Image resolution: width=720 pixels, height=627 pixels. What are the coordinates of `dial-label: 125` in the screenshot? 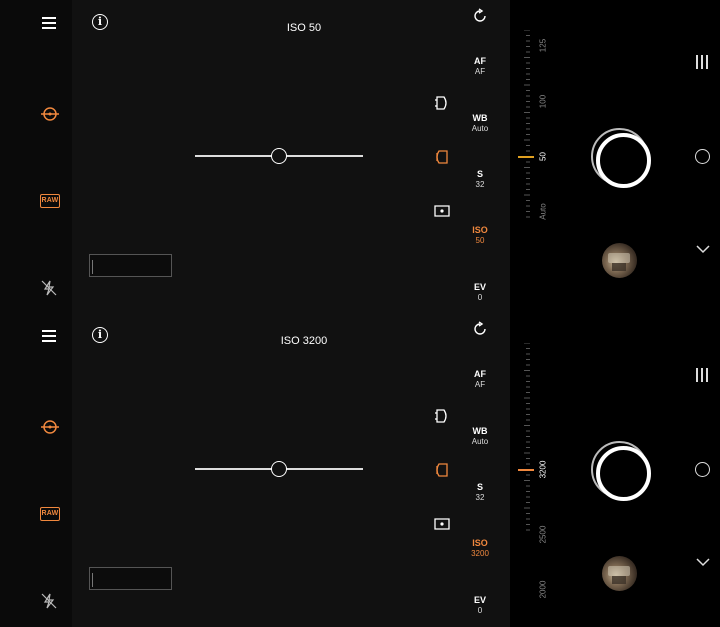 It's located at (543, 45).